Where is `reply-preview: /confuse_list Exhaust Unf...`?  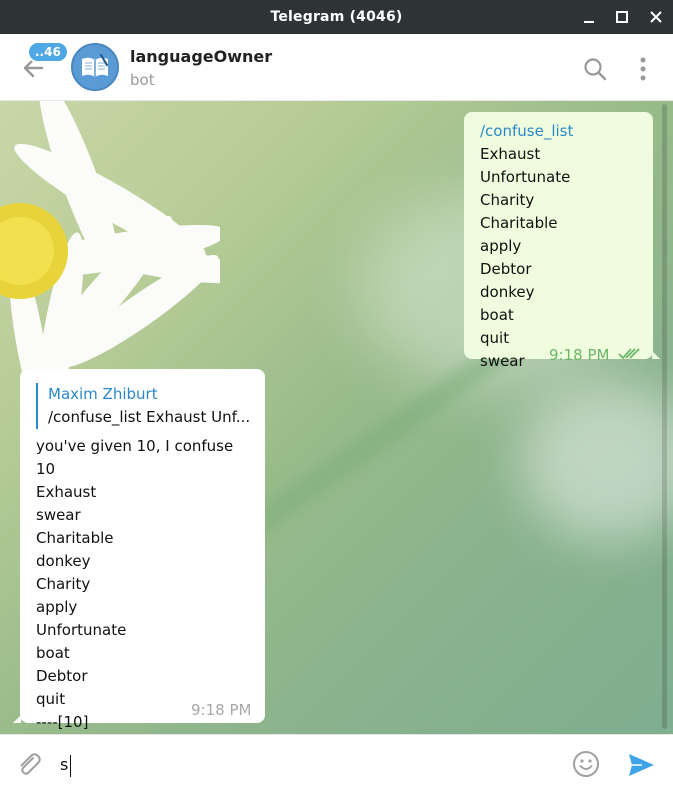
reply-preview: /confuse_list Exhaust Unf... is located at coordinates (149, 417).